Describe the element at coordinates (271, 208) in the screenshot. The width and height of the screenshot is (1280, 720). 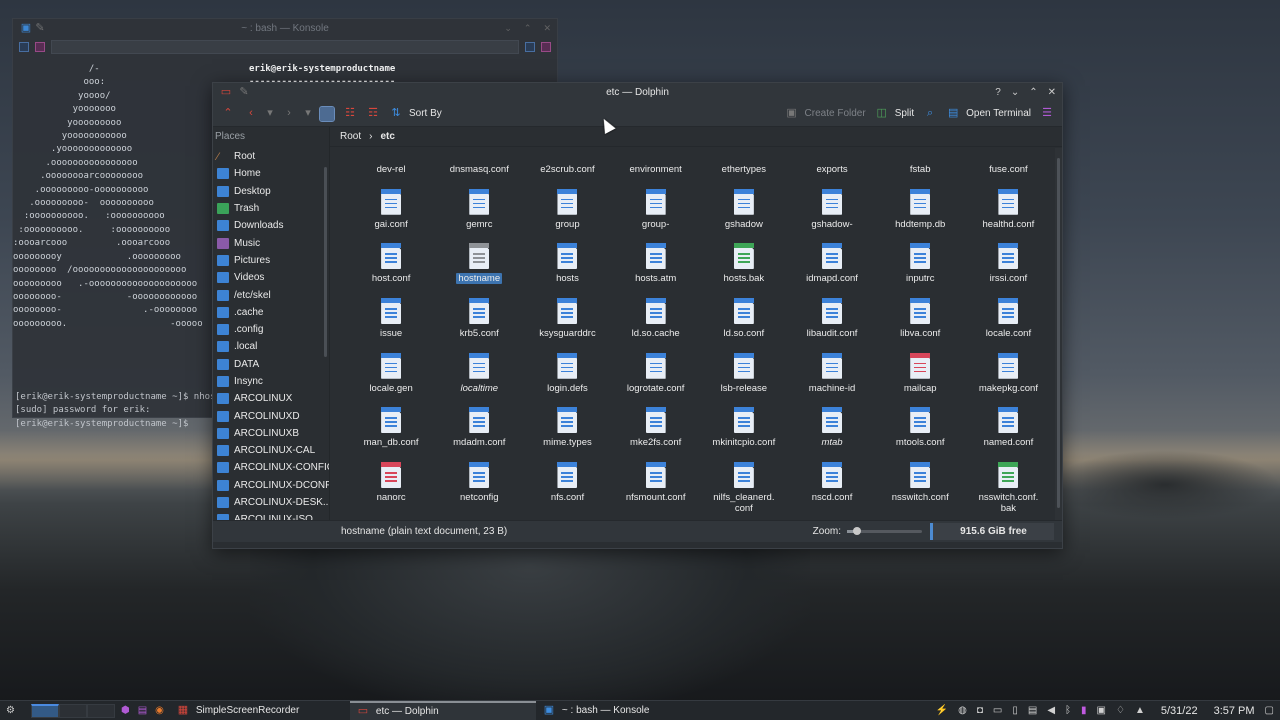
I see `sidebar-item-trash: Trash` at that location.